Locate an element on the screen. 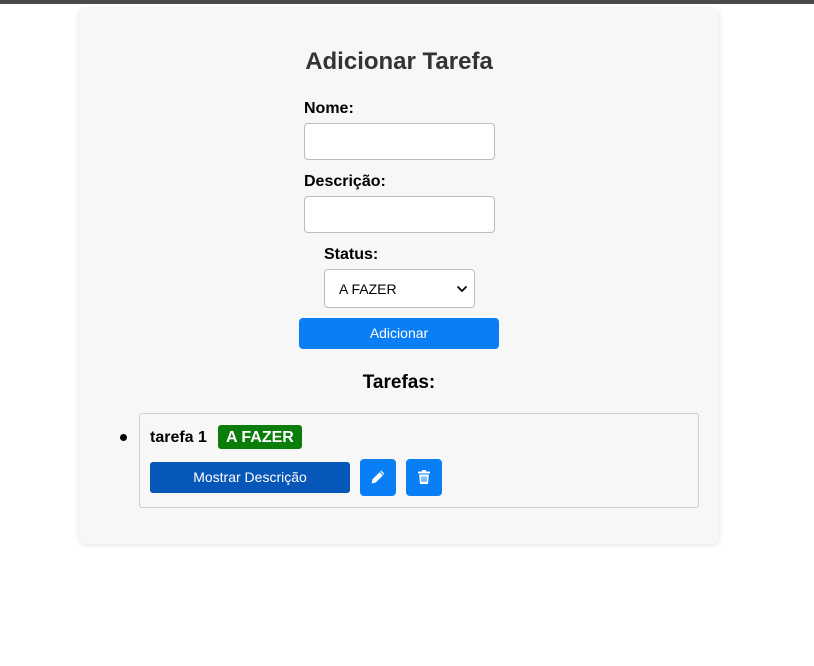 The width and height of the screenshot is (814, 666). pencil-icon is located at coordinates (378, 477).